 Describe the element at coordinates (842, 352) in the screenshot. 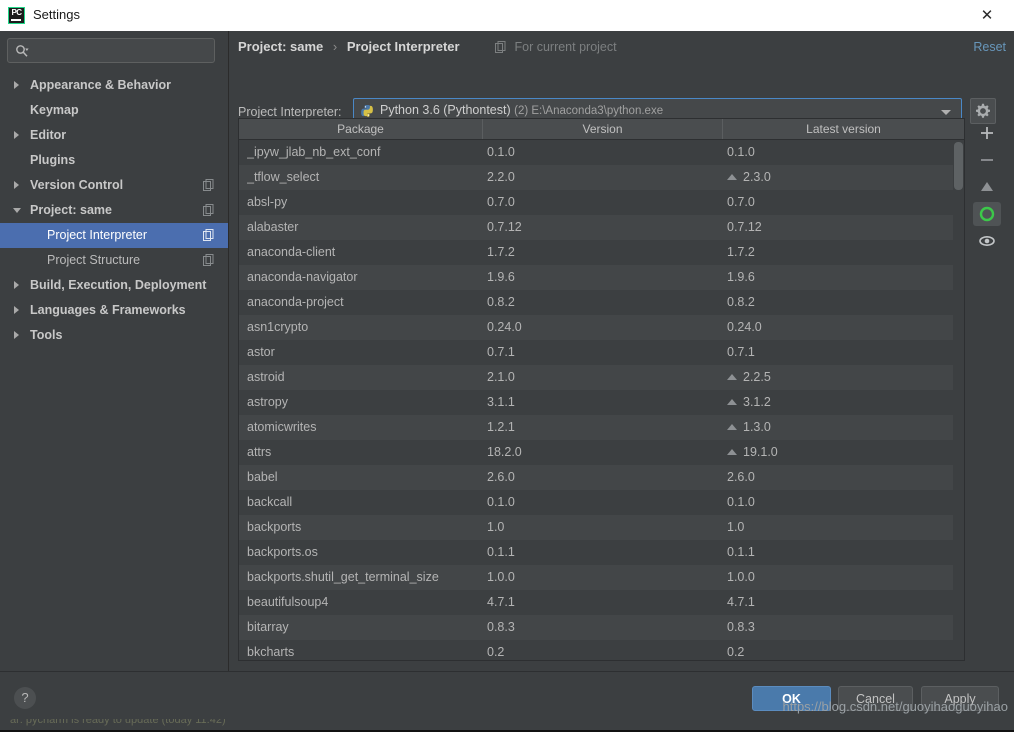

I see `cell-latest-version: 0.7.1` at that location.